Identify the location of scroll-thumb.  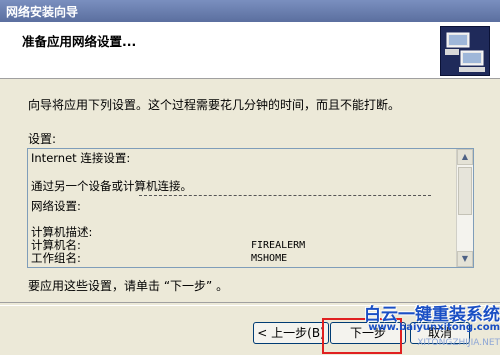
(465, 191).